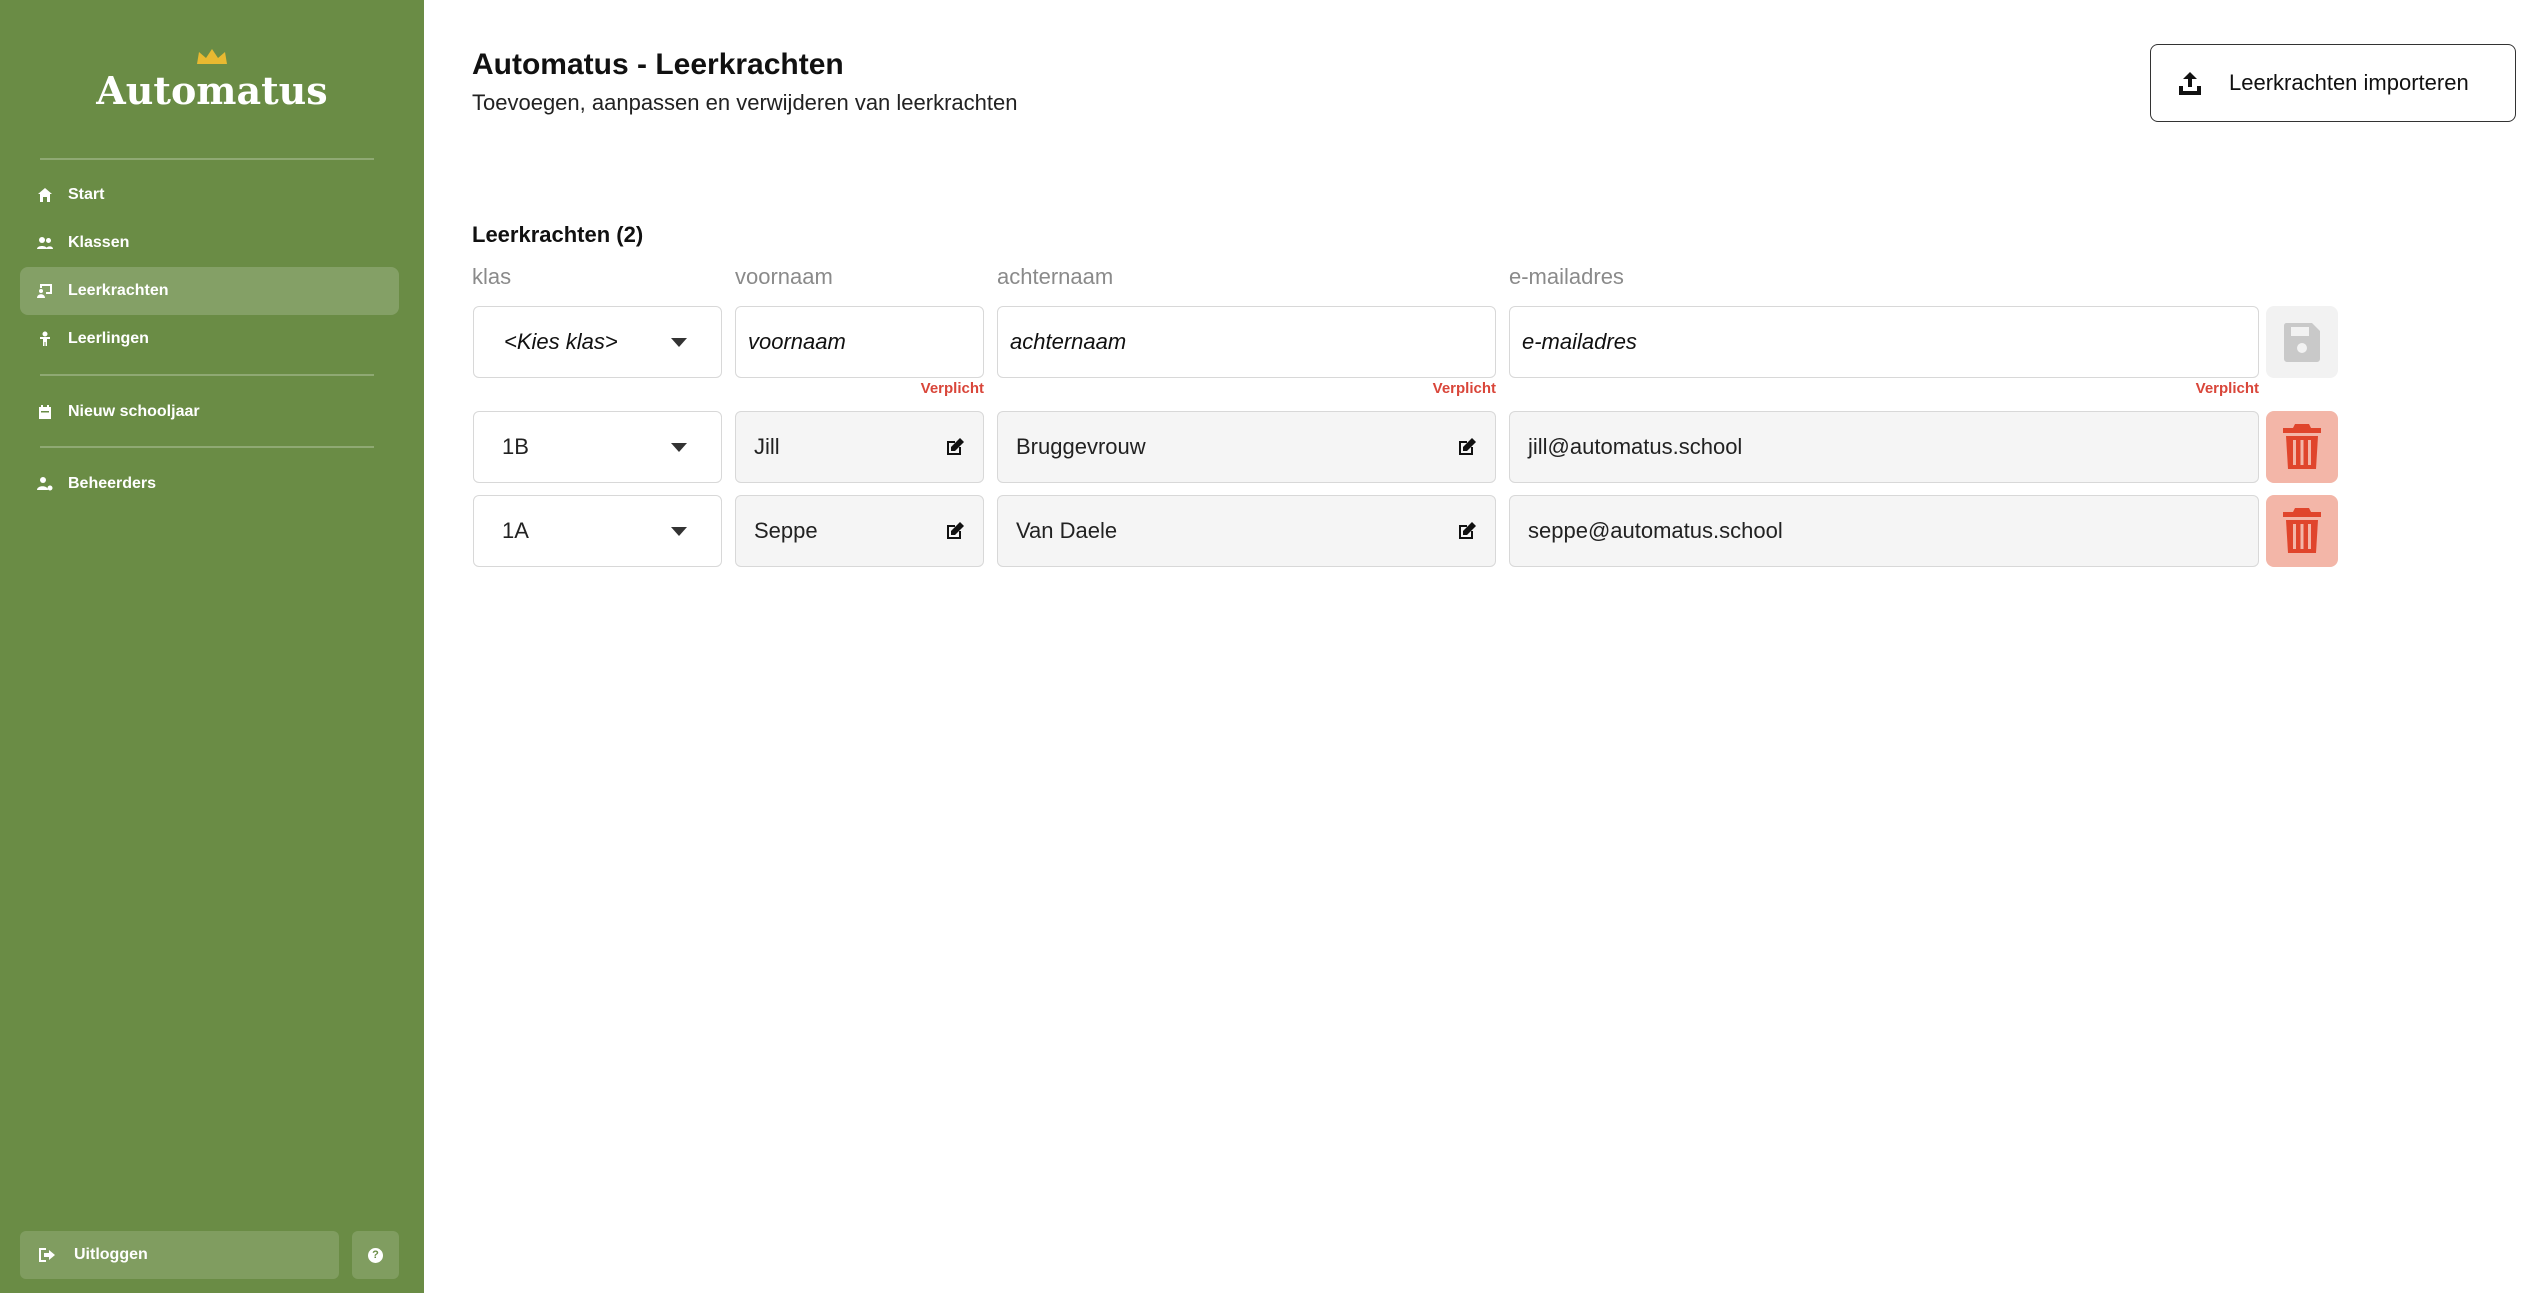  Describe the element at coordinates (209, 243) in the screenshot. I see `sidebar-item-klassen: Klassen` at that location.